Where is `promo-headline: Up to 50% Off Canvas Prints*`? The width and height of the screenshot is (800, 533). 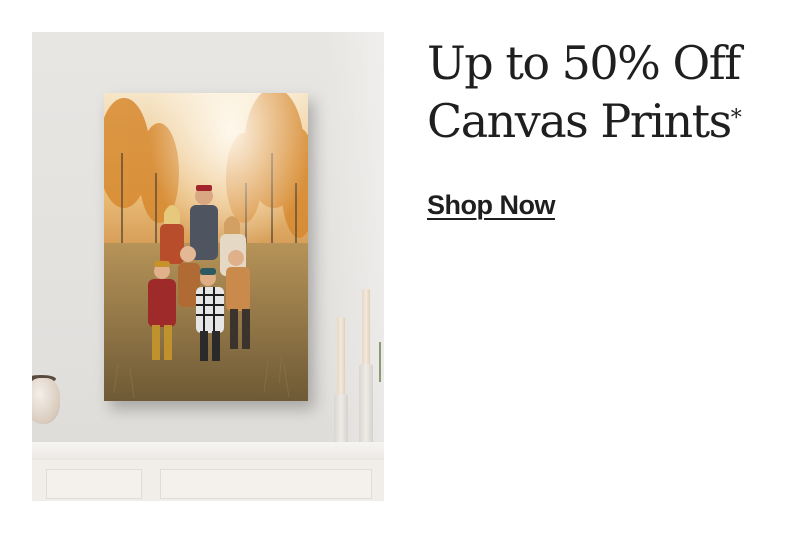 promo-headline: Up to 50% Off Canvas Prints* is located at coordinates (607, 92).